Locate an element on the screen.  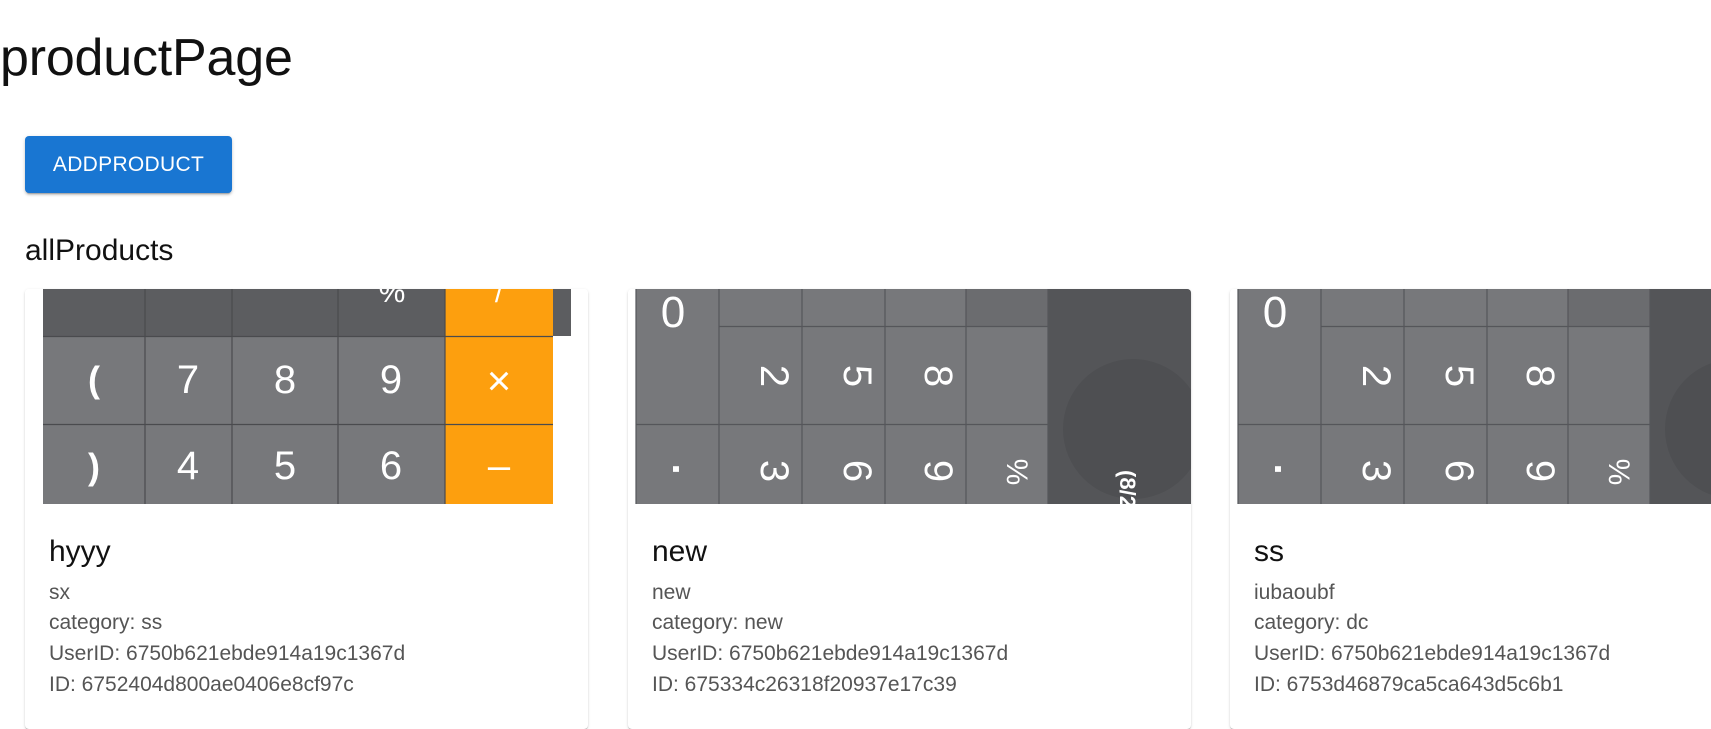
product-category: category: ss is located at coordinates (105, 623).